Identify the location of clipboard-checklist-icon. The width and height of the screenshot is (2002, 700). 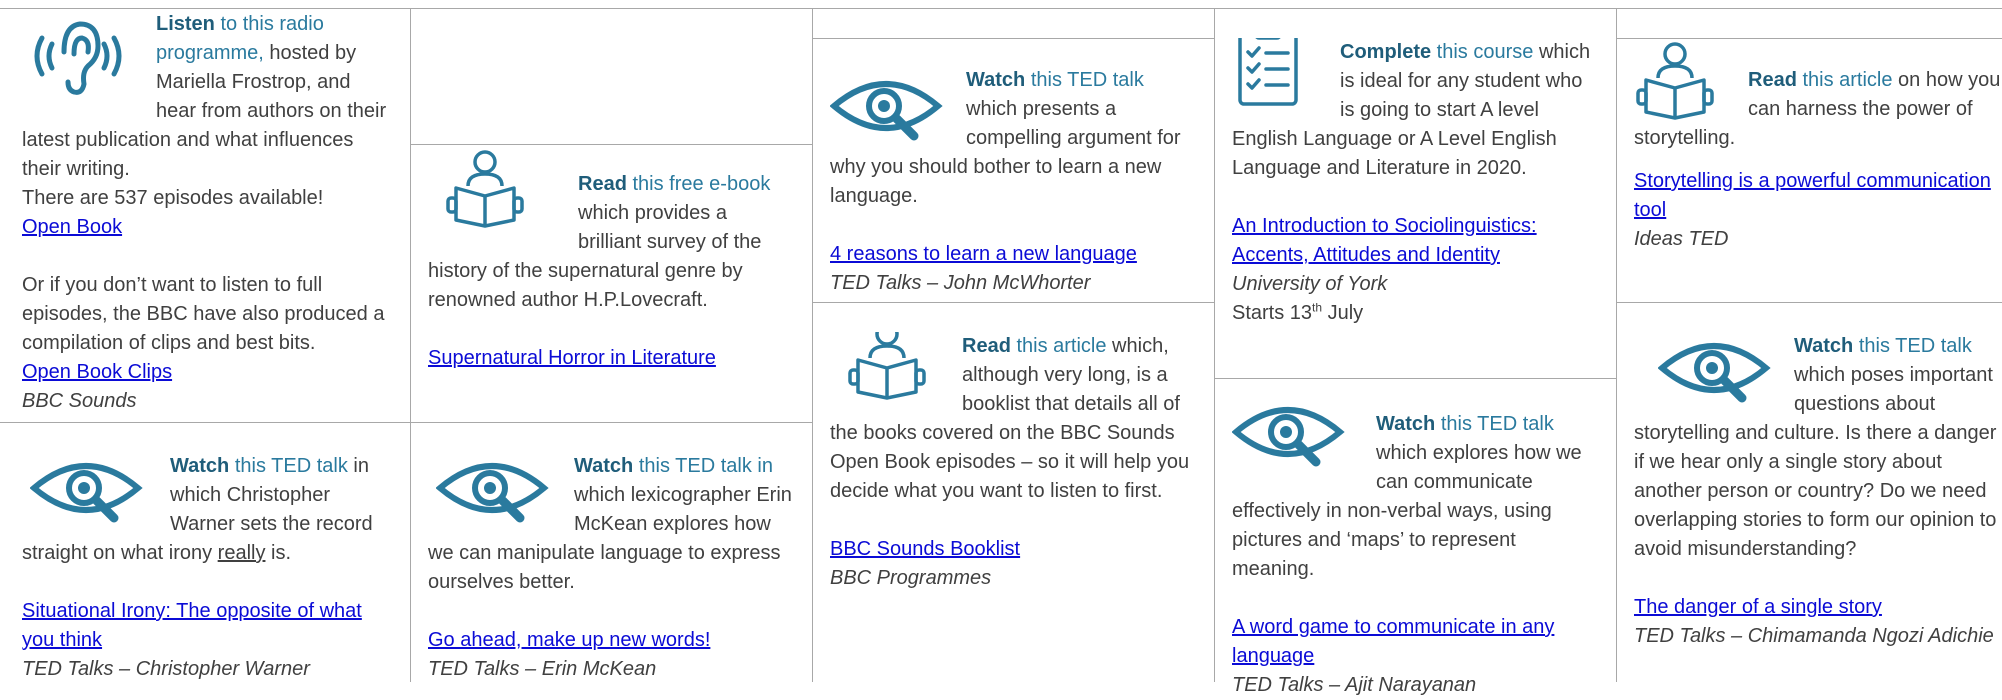
(1268, 73).